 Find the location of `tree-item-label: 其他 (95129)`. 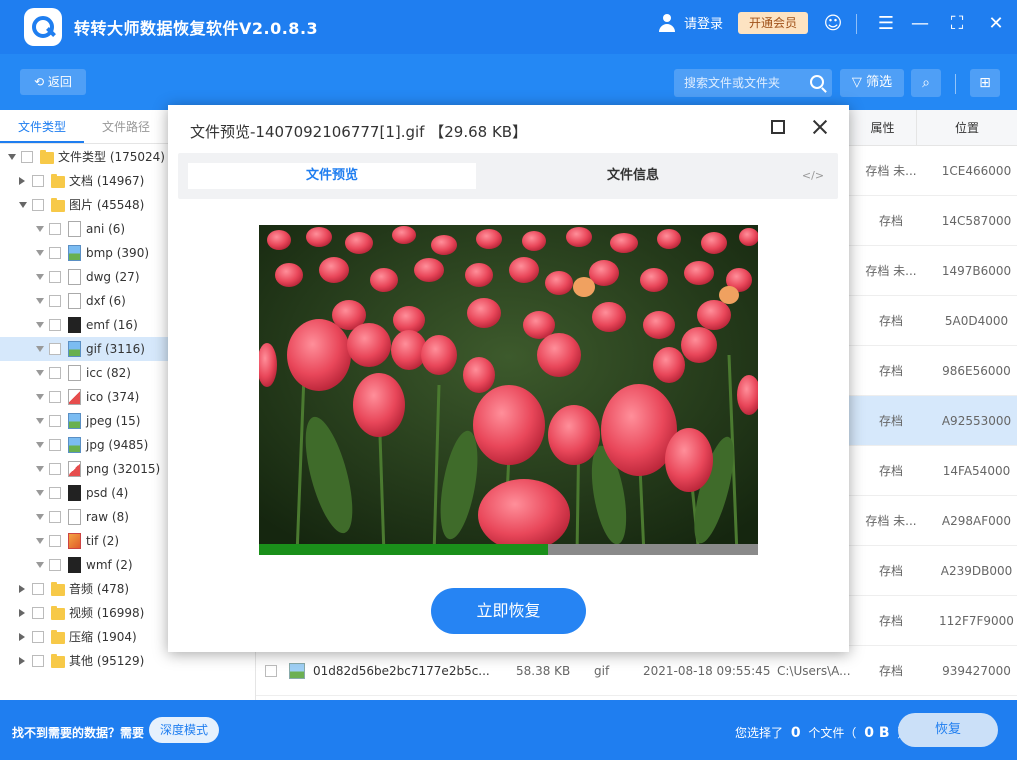

tree-item-label: 其他 (95129) is located at coordinates (107, 661).